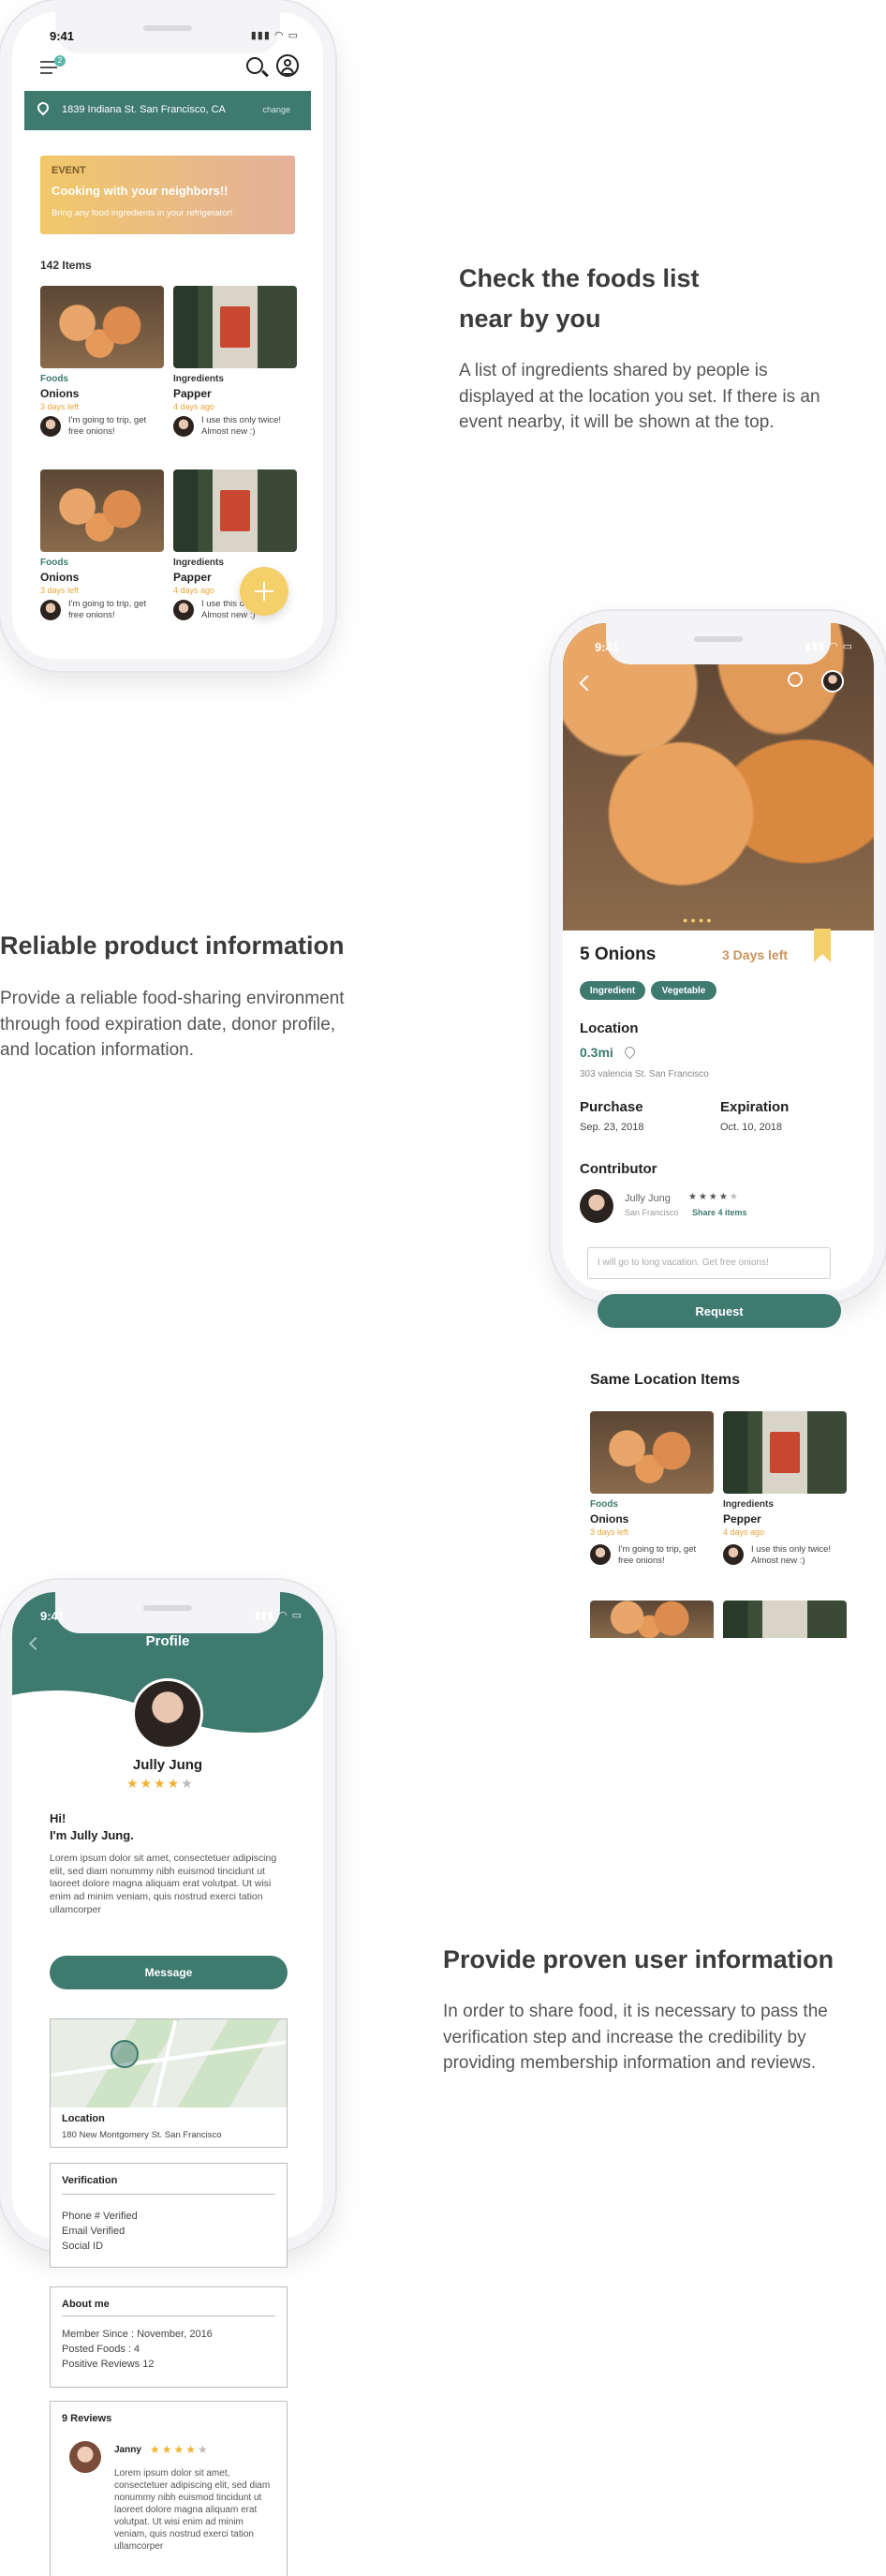 The height and width of the screenshot is (2576, 886). I want to click on donor-note: I use this only twice! Almost new :), so click(791, 1555).